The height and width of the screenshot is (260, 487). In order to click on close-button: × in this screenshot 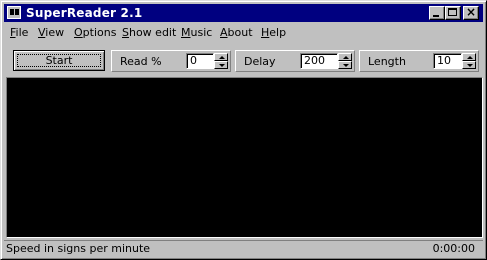, I will do `click(471, 12)`.